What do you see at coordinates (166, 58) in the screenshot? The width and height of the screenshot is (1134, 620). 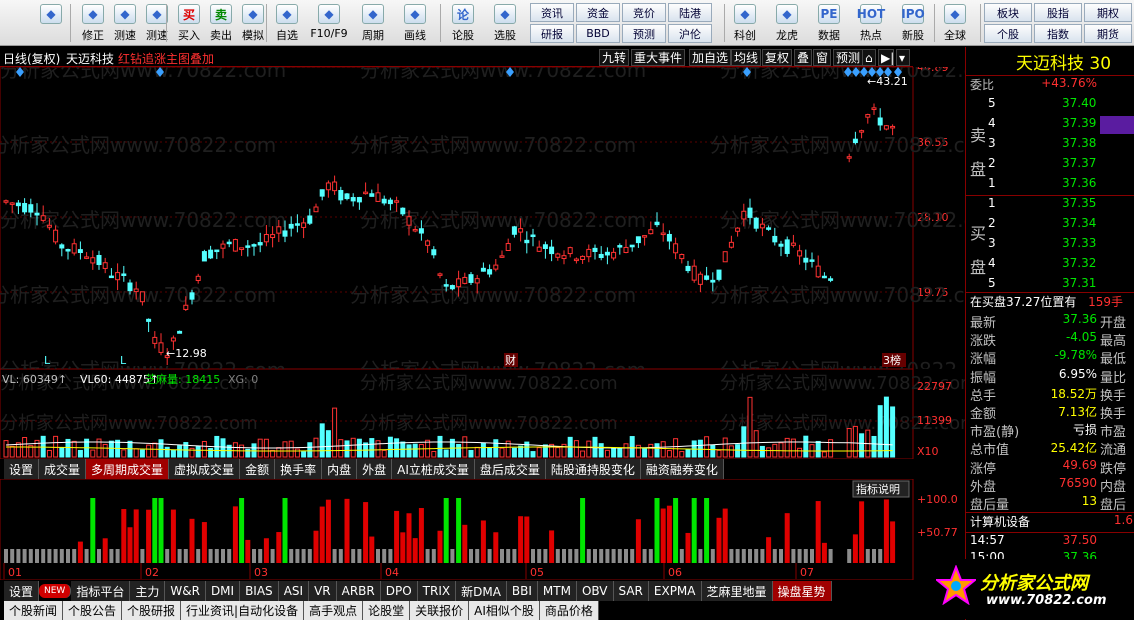 I see `overlay-label: 红钻追涨主图叠加` at bounding box center [166, 58].